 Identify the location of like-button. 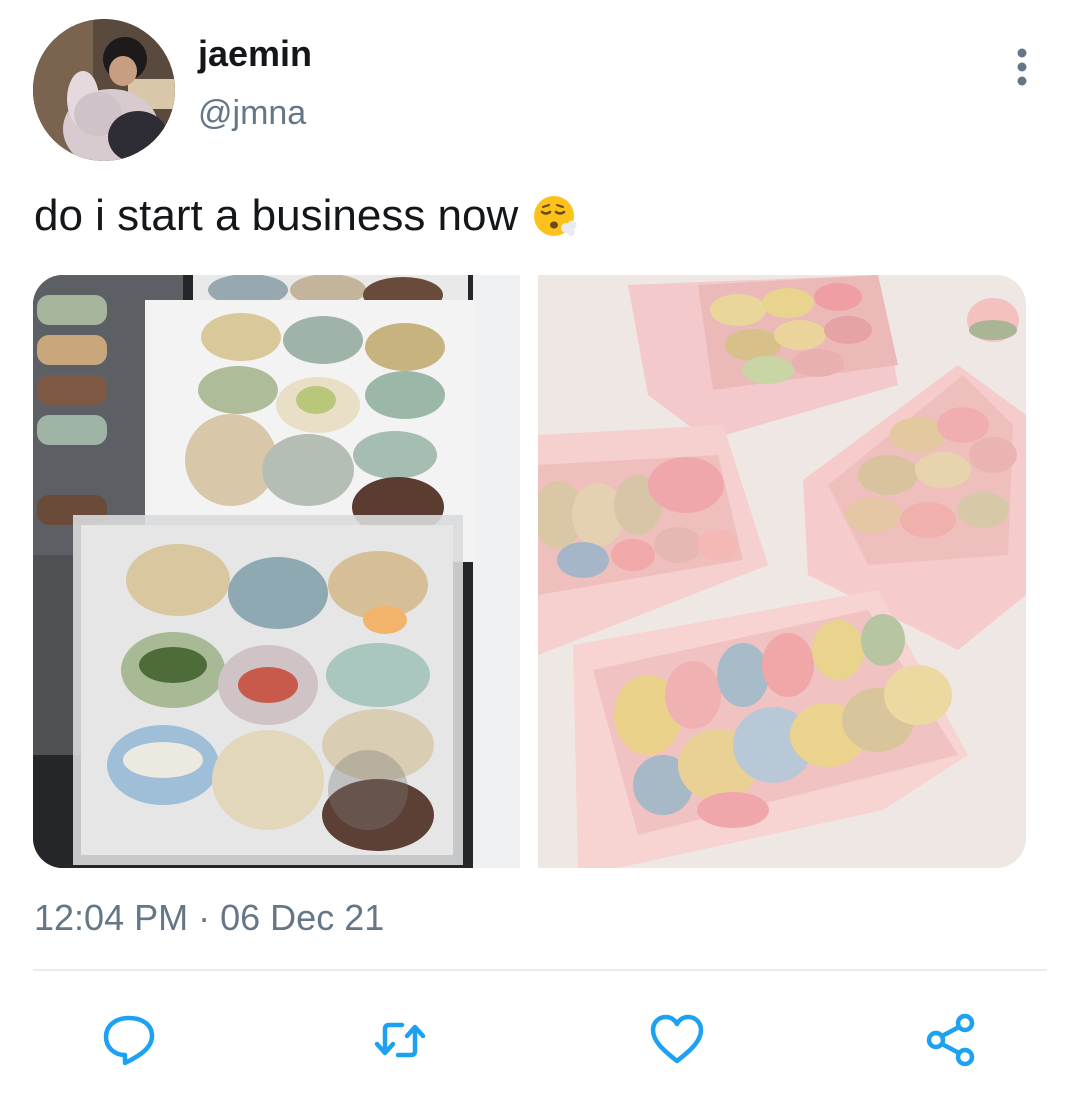
(677, 1040).